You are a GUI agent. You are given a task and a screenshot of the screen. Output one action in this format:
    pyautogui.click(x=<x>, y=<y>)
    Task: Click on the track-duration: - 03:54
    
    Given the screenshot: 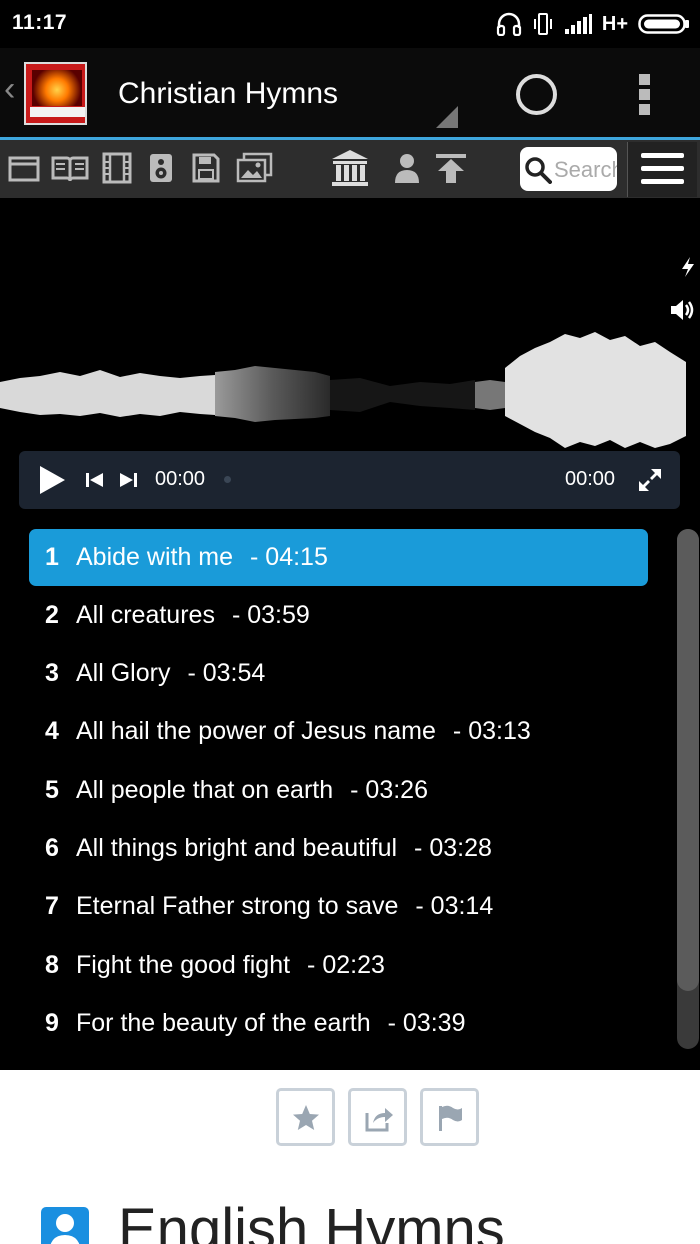 What is the action you would take?
    pyautogui.click(x=226, y=673)
    